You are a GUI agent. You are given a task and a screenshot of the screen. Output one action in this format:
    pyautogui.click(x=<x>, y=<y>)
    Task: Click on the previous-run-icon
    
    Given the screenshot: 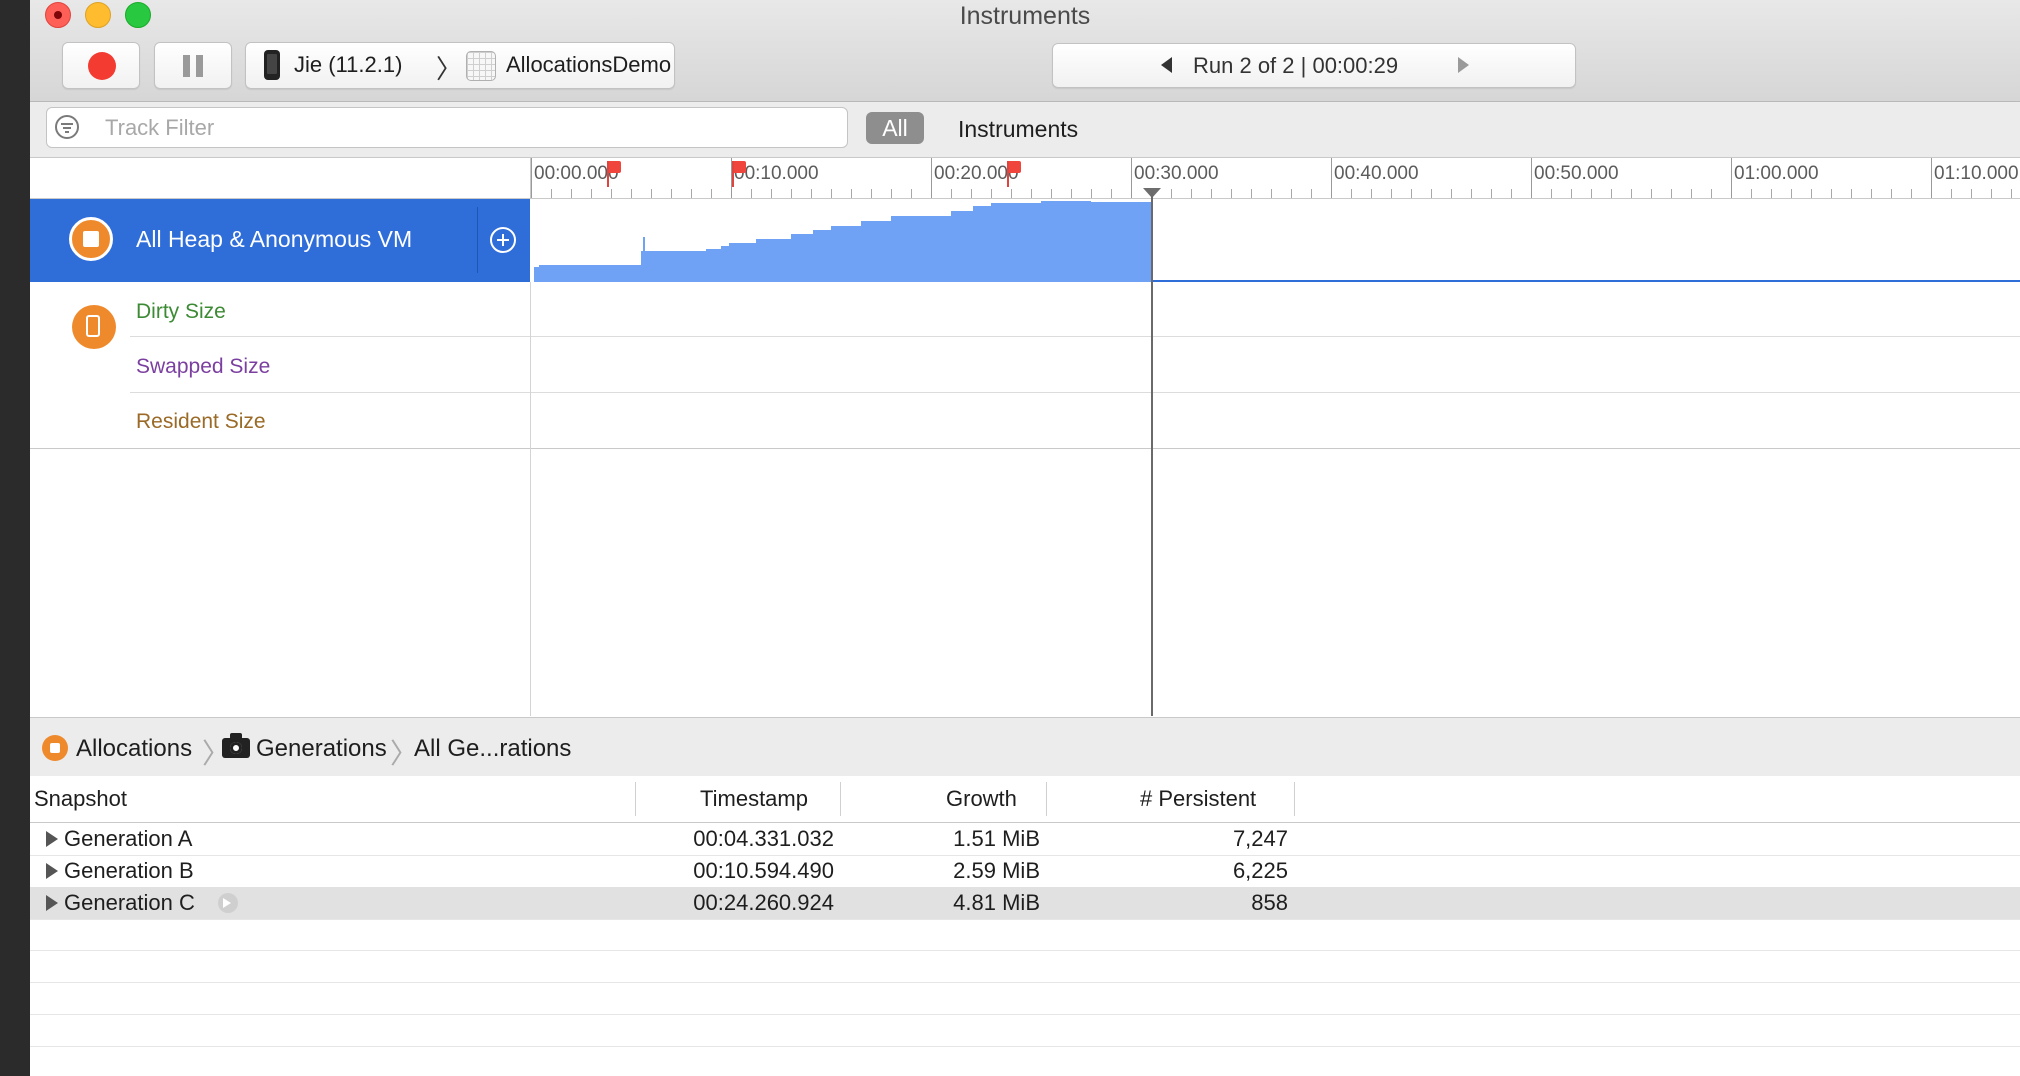 What is the action you would take?
    pyautogui.click(x=1166, y=65)
    